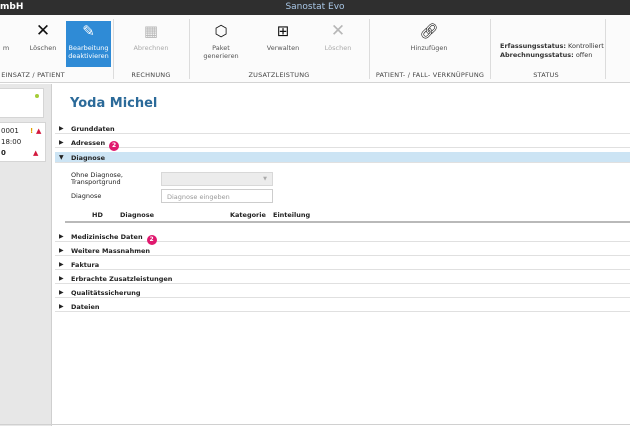  I want to click on section-diagnose: ▼ Diagnose, so click(342, 157).